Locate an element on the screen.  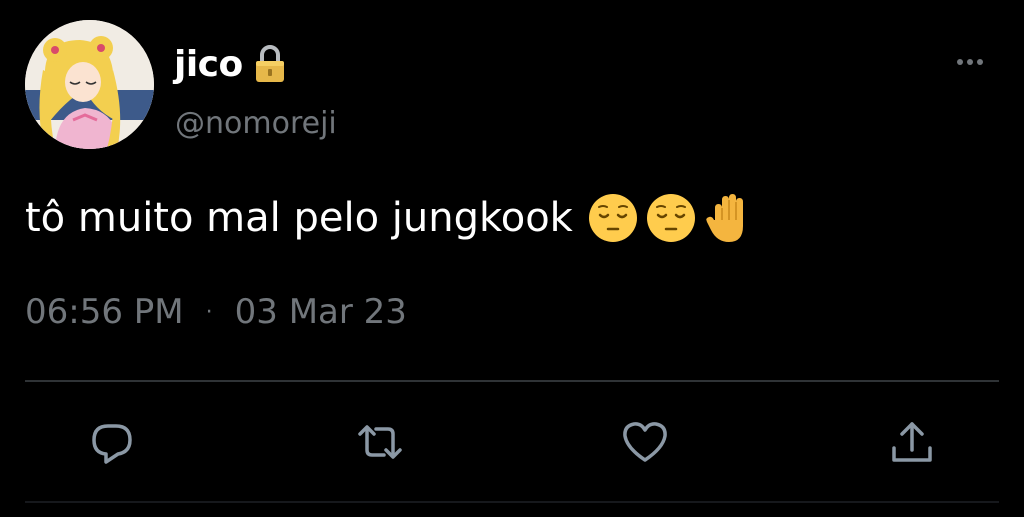
name-row: jico is located at coordinates (230, 64).